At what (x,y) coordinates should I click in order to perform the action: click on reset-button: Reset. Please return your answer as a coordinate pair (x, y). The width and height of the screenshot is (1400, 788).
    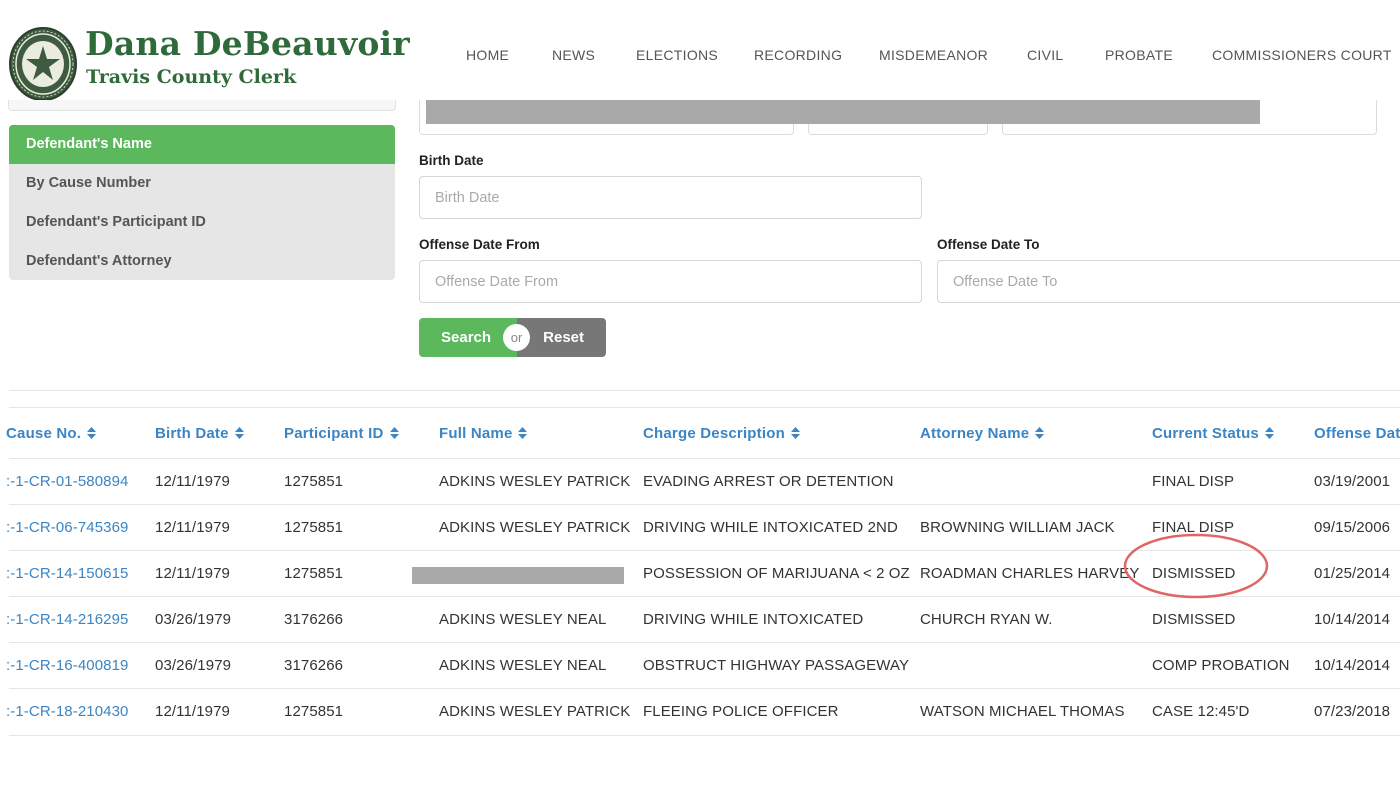
    Looking at the image, I should click on (561, 337).